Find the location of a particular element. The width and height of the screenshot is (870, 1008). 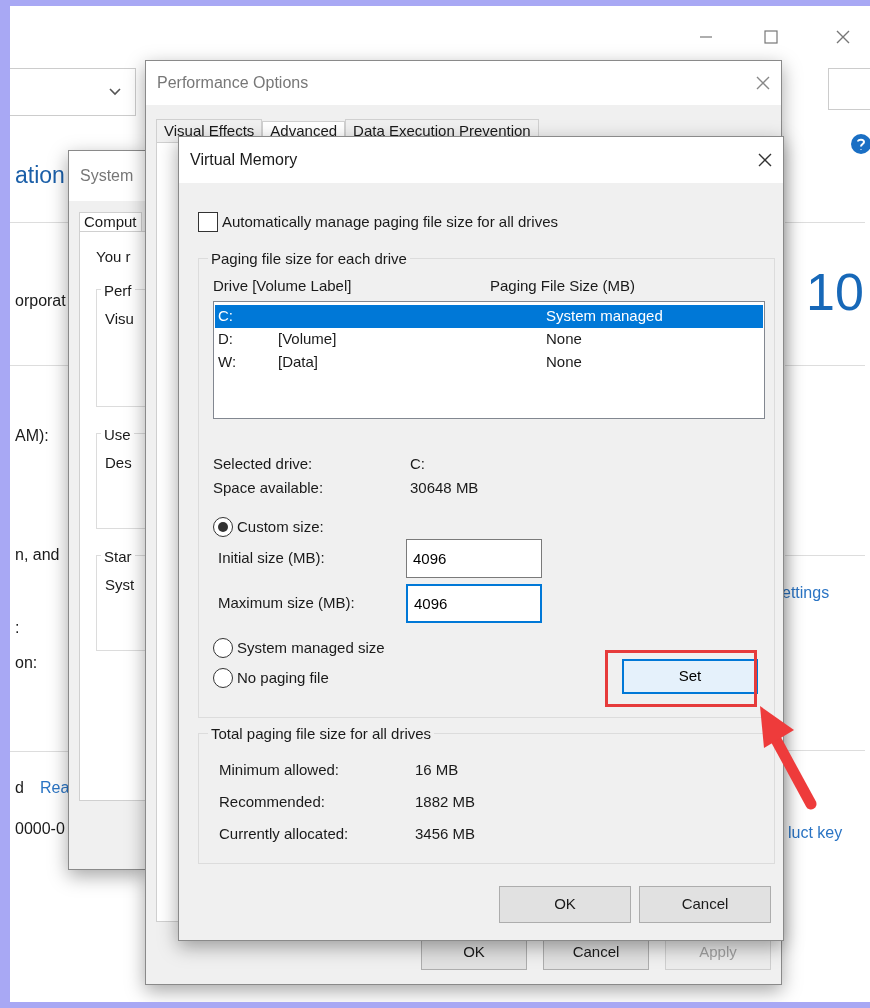

list-row: C: System managed is located at coordinates (489, 316).